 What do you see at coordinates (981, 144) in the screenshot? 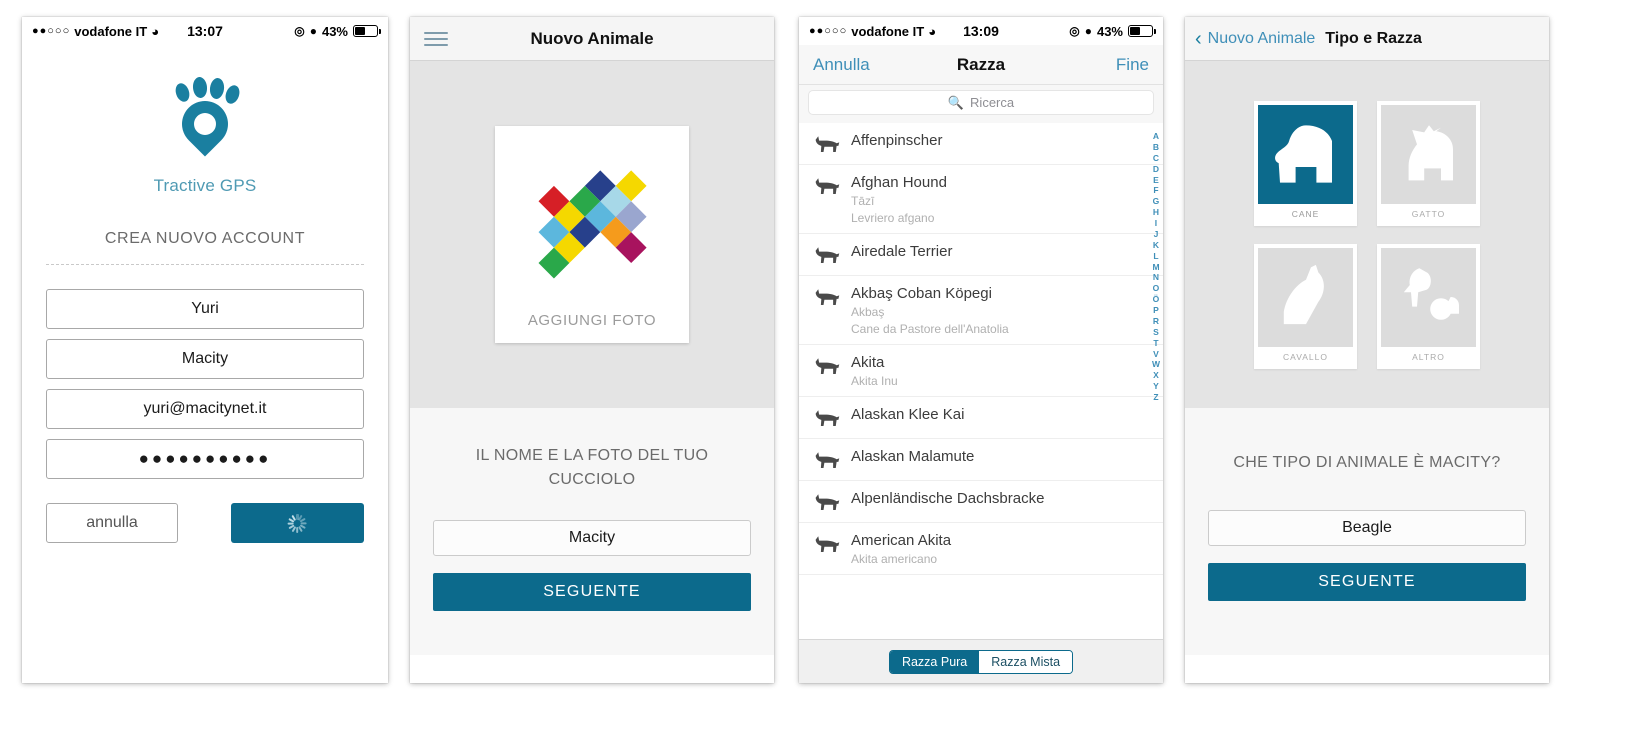
I see `breed-list-item: Affenpinscher` at bounding box center [981, 144].